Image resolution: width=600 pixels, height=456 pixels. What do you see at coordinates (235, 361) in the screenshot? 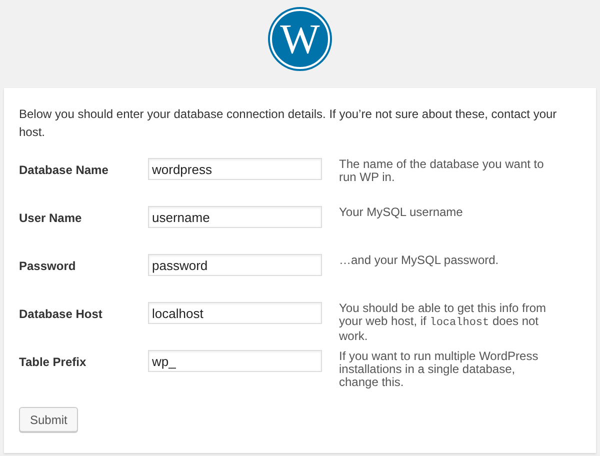
I see `input-field: wp_` at bounding box center [235, 361].